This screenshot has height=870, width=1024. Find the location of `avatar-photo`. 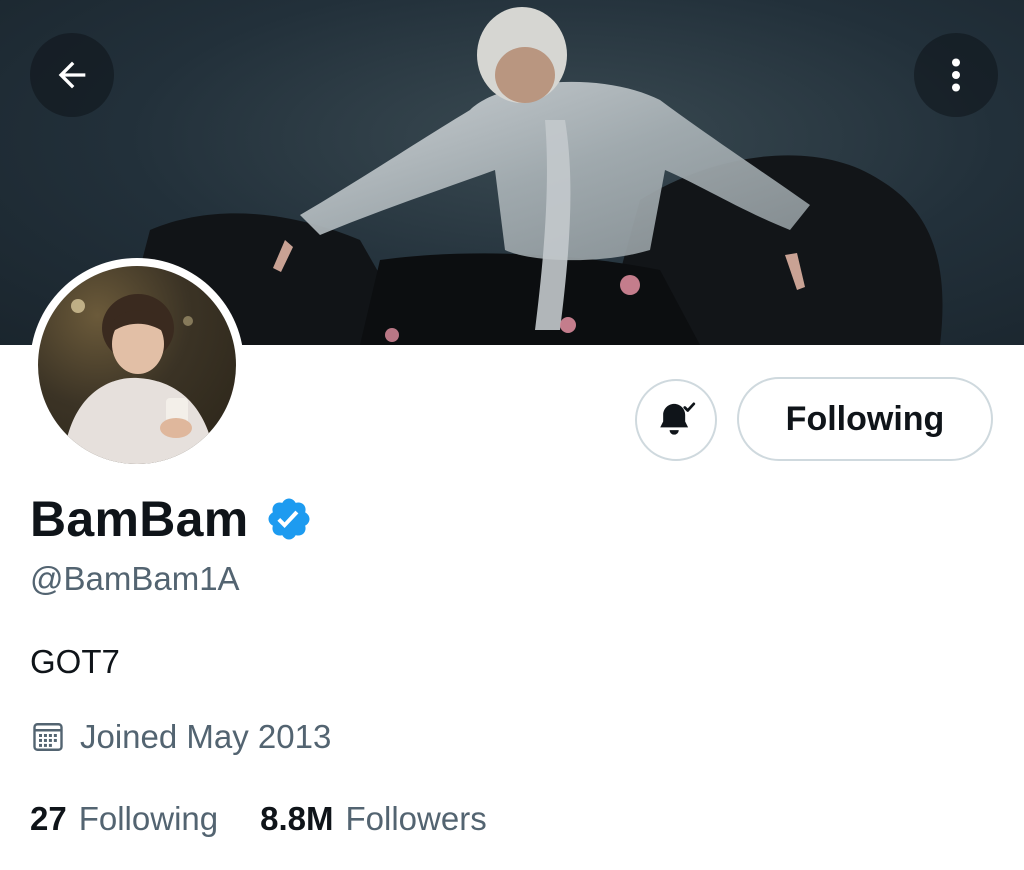

avatar-photo is located at coordinates (137, 365).